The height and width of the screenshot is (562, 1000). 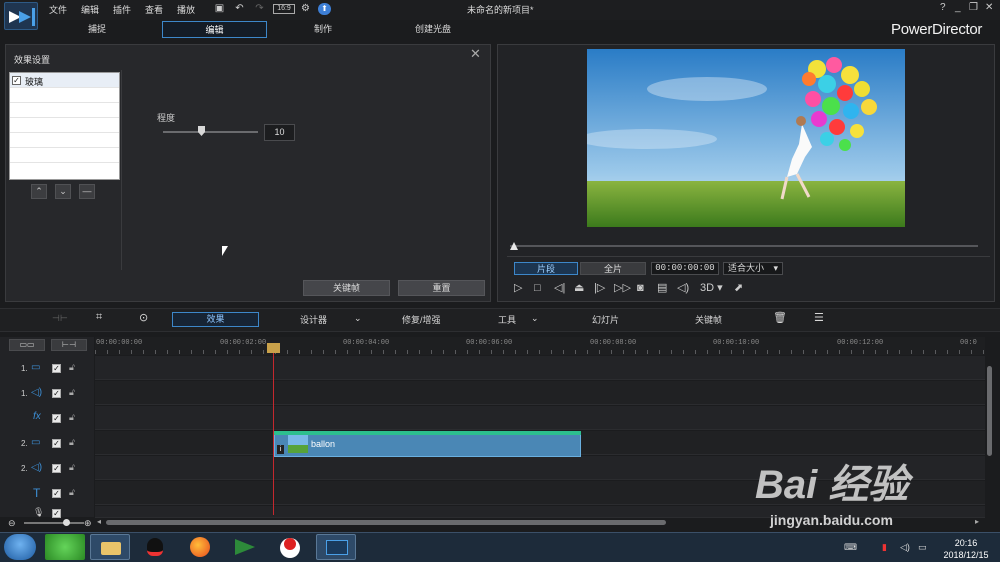 I want to click on snapshot-icon: ◙, so click(x=640, y=288).